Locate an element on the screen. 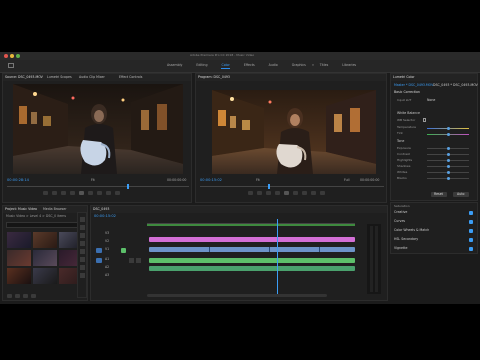  tab-lumetri-color: Lumetri Color is located at coordinates (404, 77).